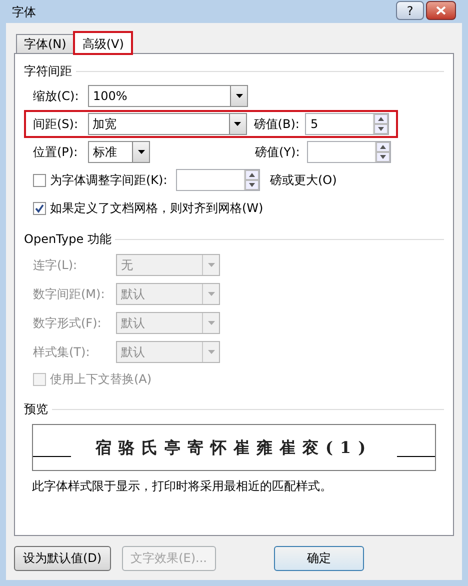  What do you see at coordinates (62, 352) in the screenshot?
I see `field-label: 样式集(T):` at bounding box center [62, 352].